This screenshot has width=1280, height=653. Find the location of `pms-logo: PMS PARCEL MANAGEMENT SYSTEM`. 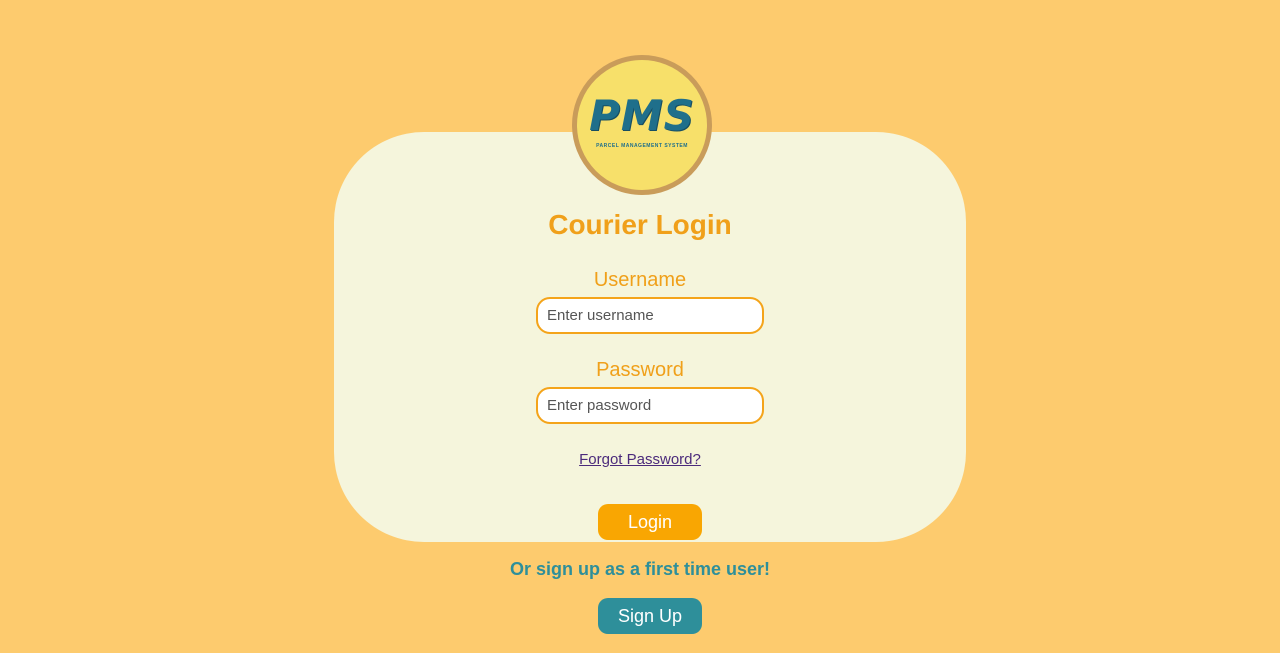

pms-logo: PMS PARCEL MANAGEMENT SYSTEM is located at coordinates (642, 125).